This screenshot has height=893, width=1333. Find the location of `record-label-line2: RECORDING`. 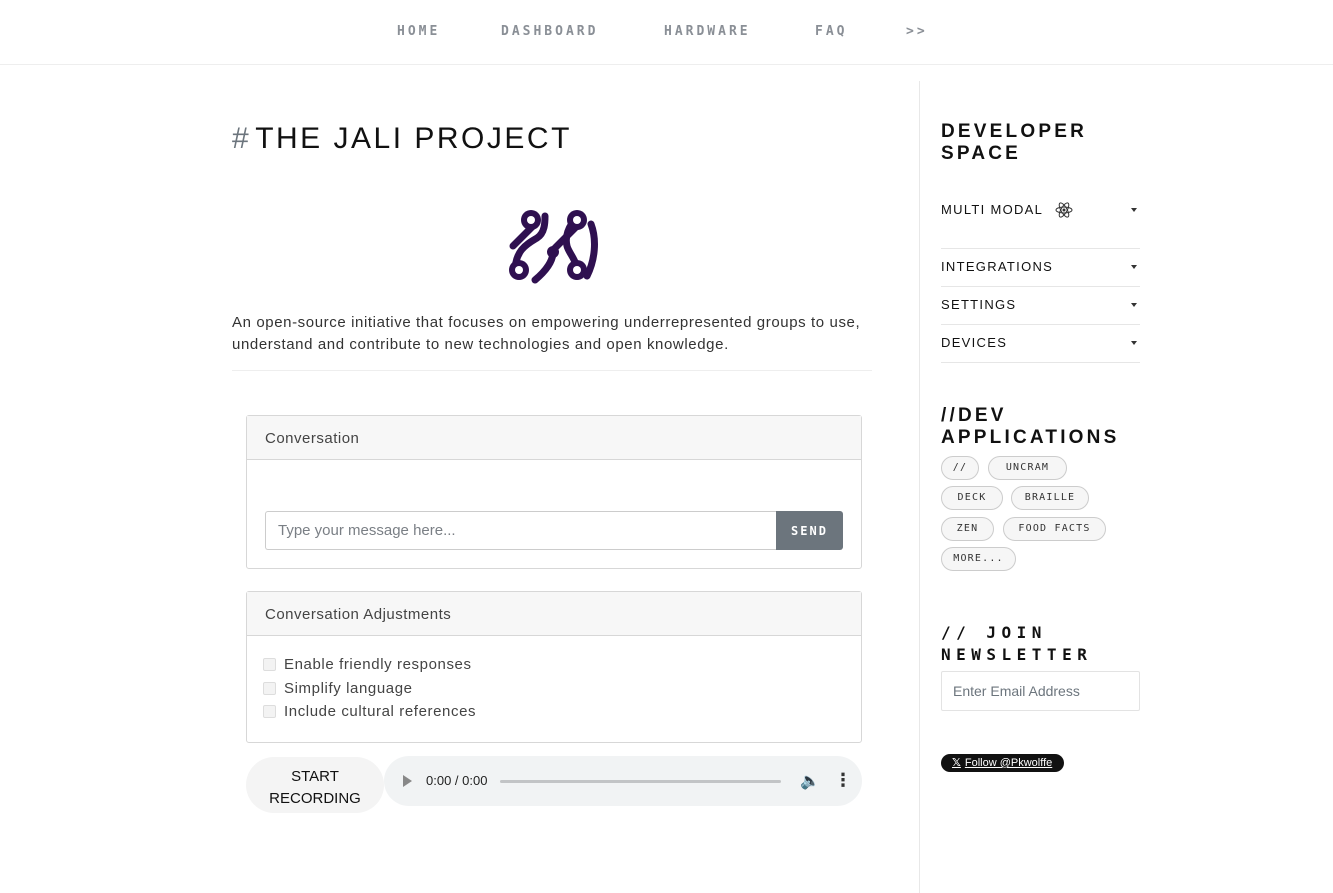

record-label-line2: RECORDING is located at coordinates (315, 798).